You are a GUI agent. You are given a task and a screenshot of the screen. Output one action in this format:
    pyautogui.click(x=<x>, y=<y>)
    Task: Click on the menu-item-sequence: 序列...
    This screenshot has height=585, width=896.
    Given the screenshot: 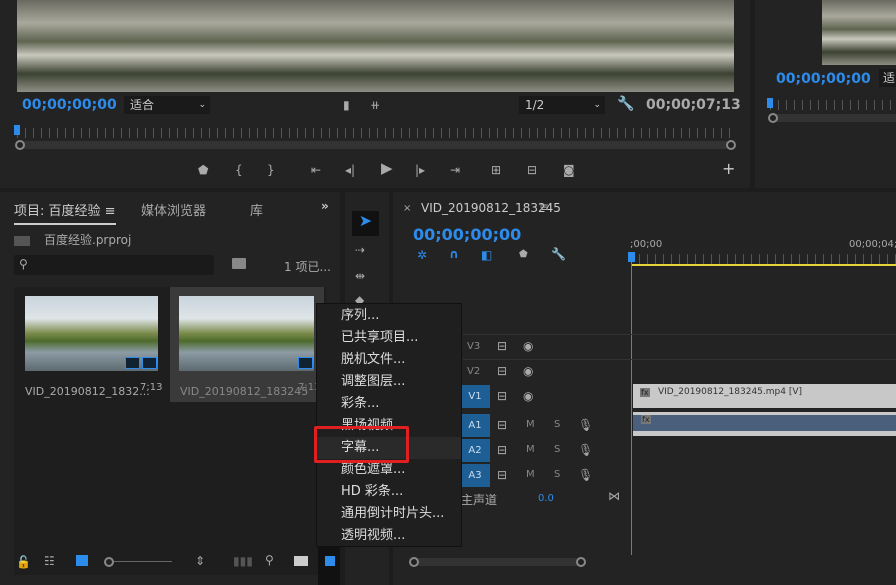 What is the action you would take?
    pyautogui.click(x=389, y=316)
    